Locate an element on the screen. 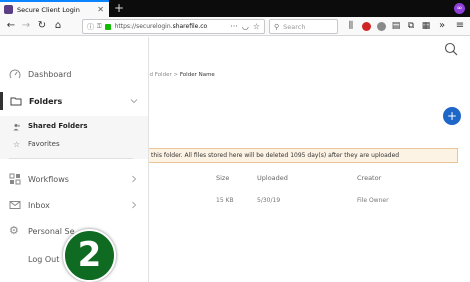 Image resolution: width=470 pixels, height=282 pixels. column-header-uploaded: Uploaded is located at coordinates (272, 178).